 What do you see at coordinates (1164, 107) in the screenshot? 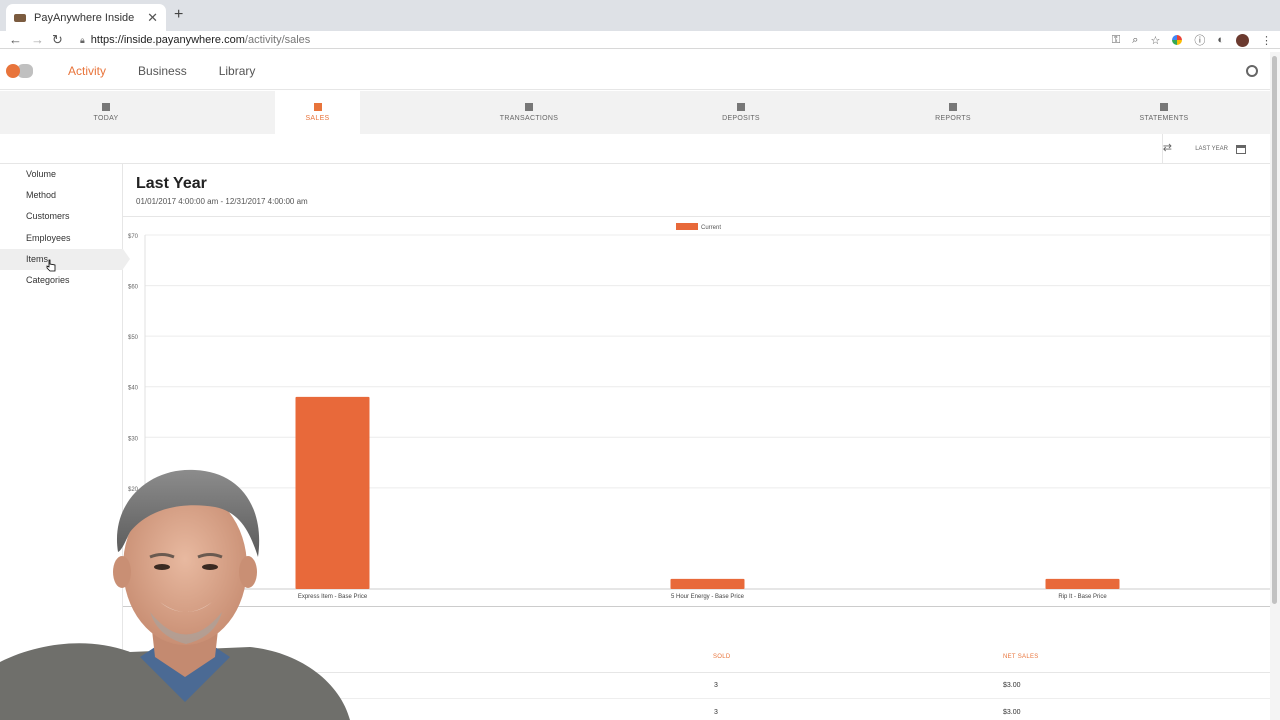
I see `statement-icon` at bounding box center [1164, 107].